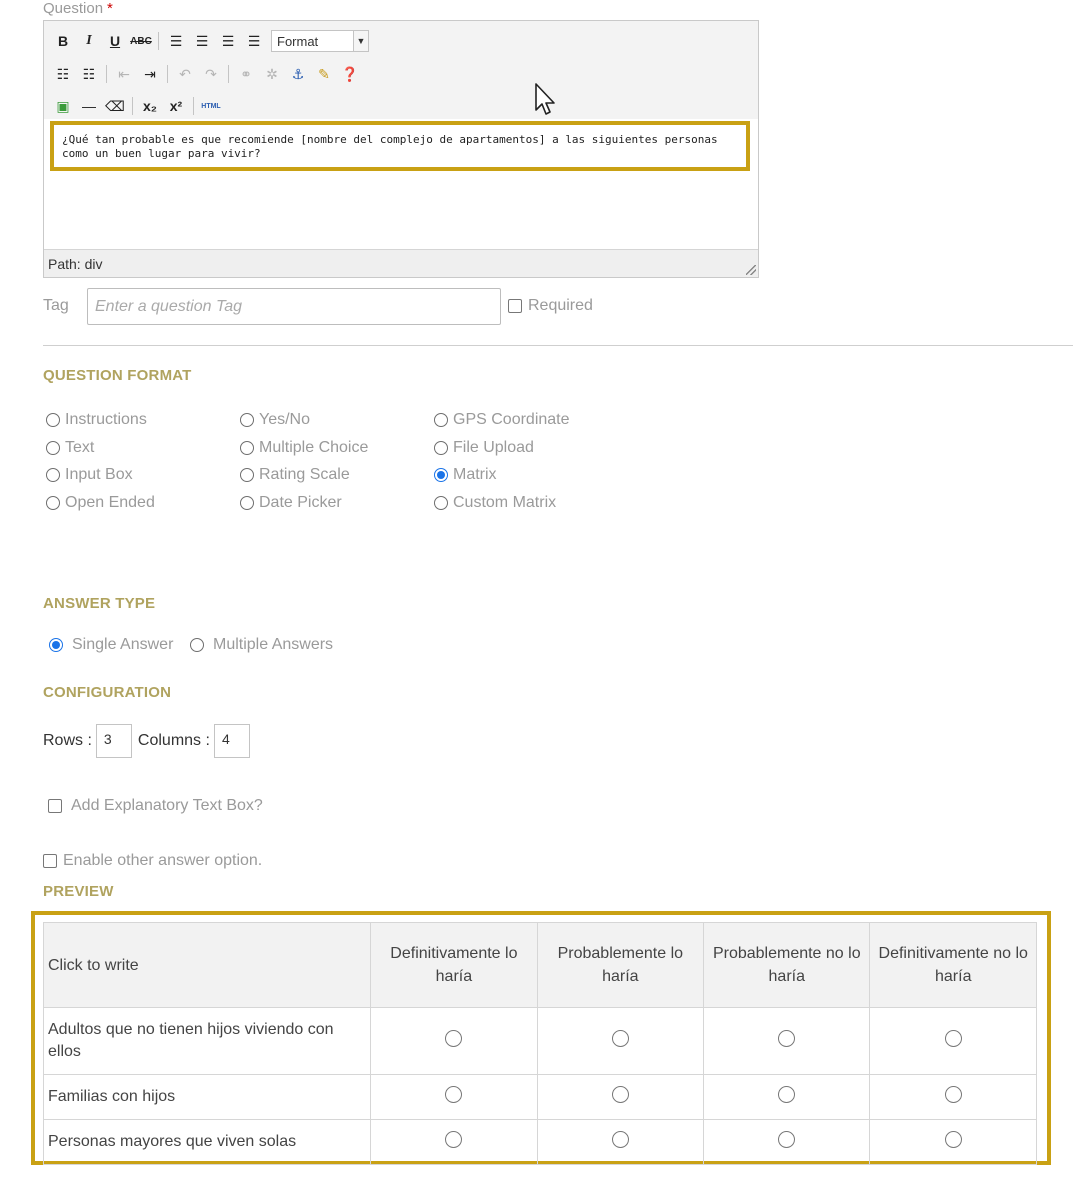 The width and height of the screenshot is (1073, 1180). What do you see at coordinates (246, 74) in the screenshot?
I see `link-button: ⚭` at bounding box center [246, 74].